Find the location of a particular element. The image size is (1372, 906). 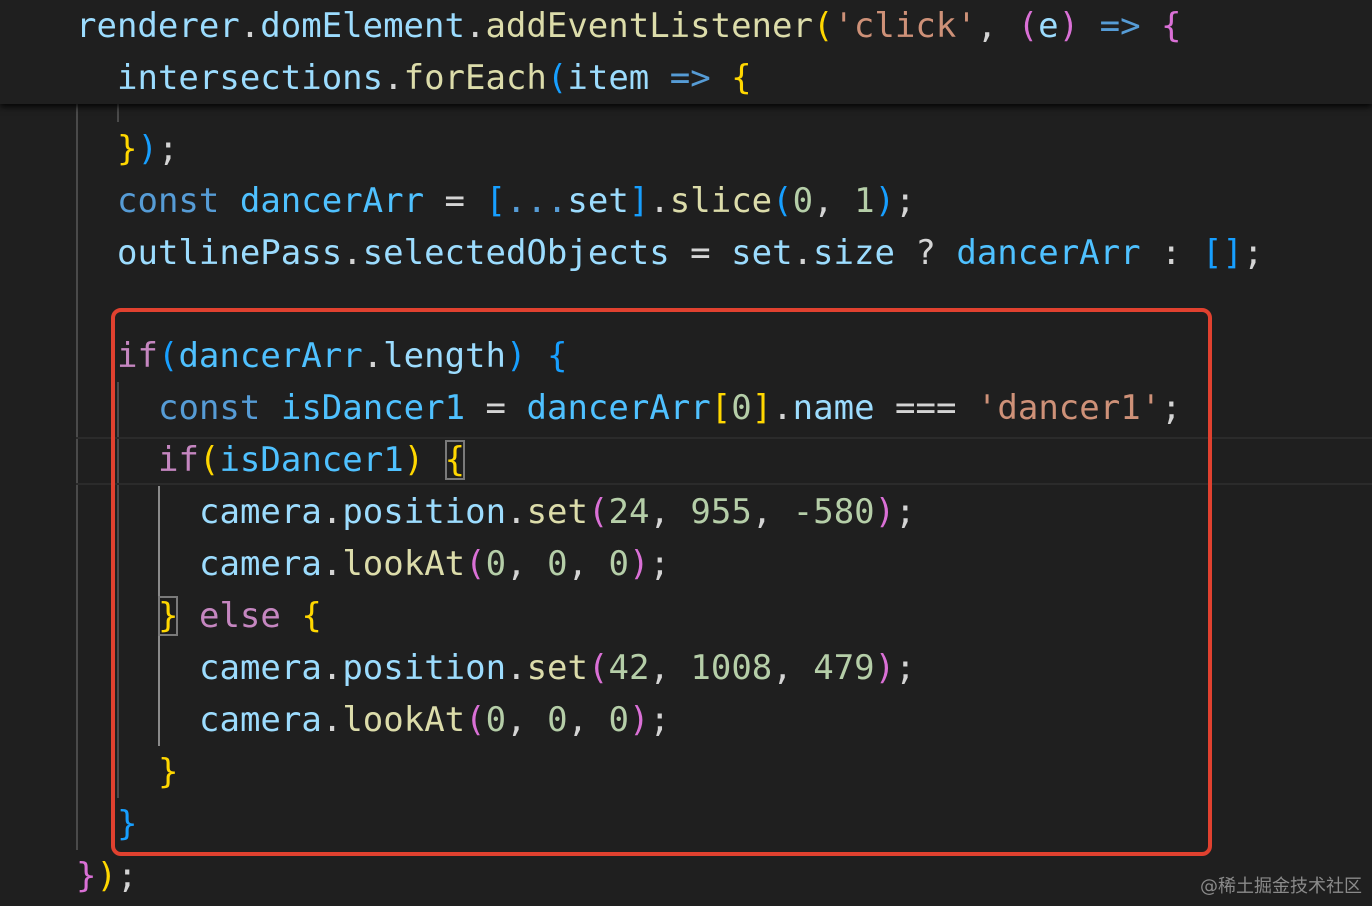

sticky-line-for-each: intersections.forEach(item => { is located at coordinates (376, 78).